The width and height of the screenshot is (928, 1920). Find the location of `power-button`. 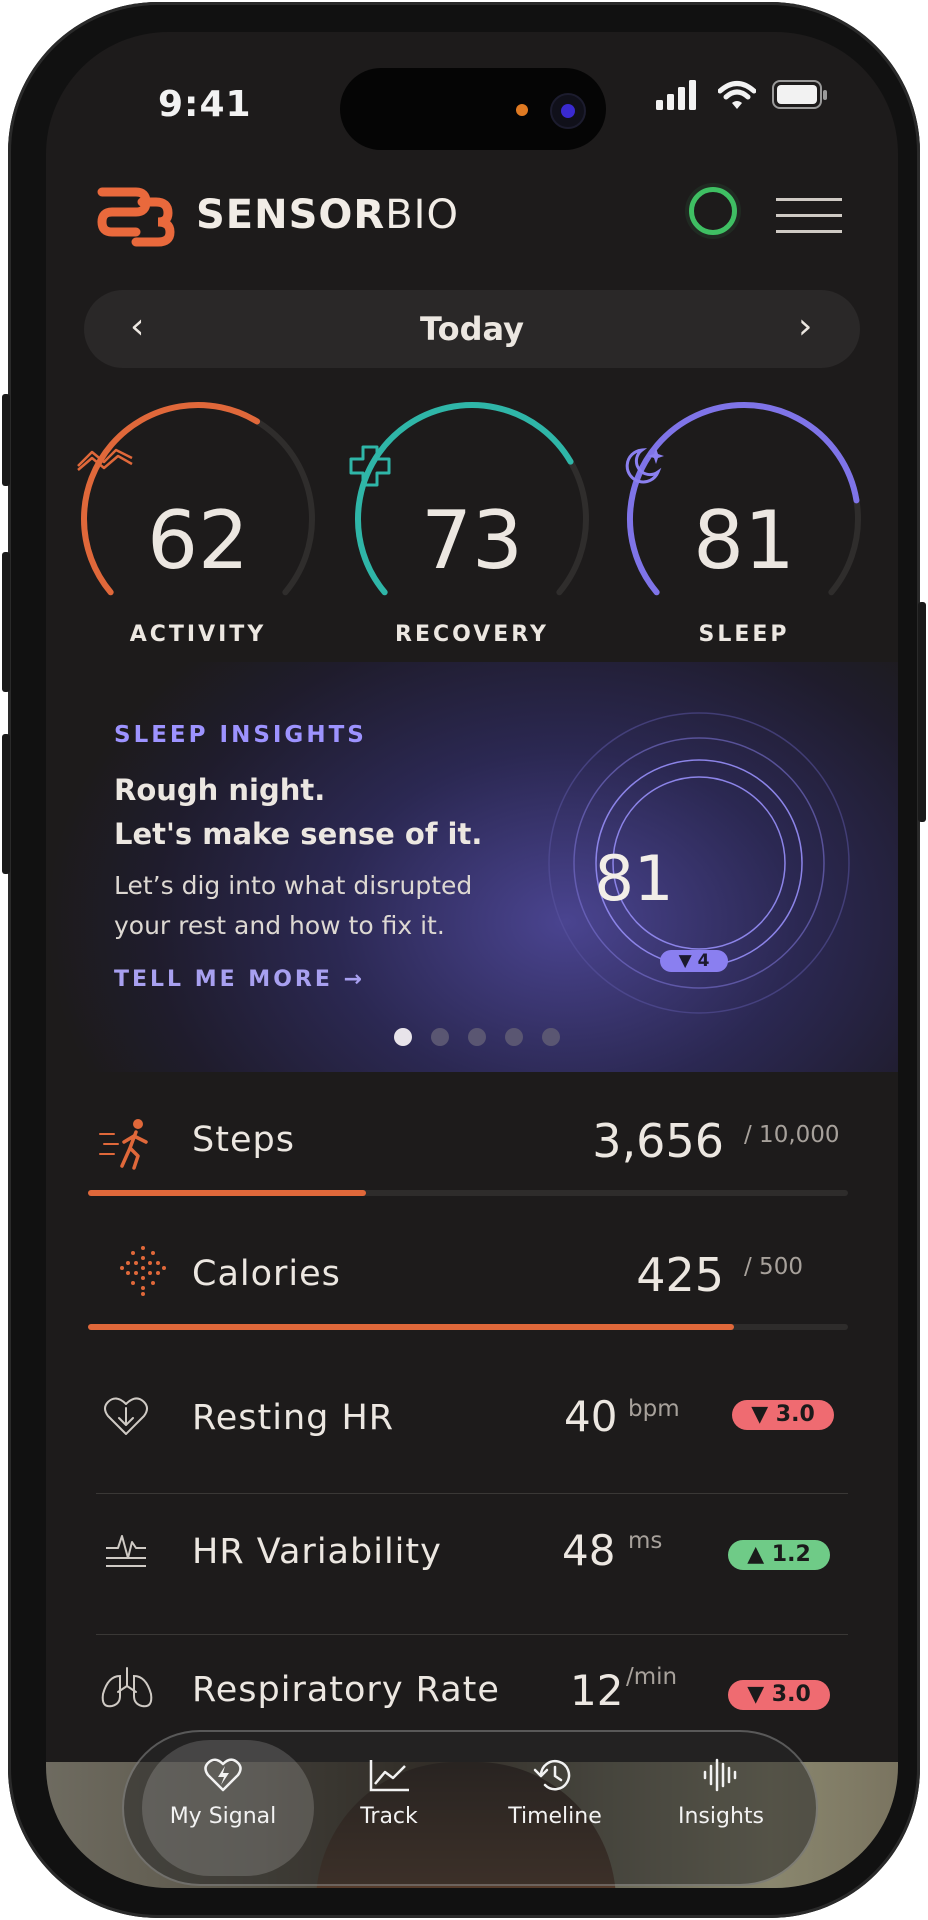

power-button is located at coordinates (922, 712).